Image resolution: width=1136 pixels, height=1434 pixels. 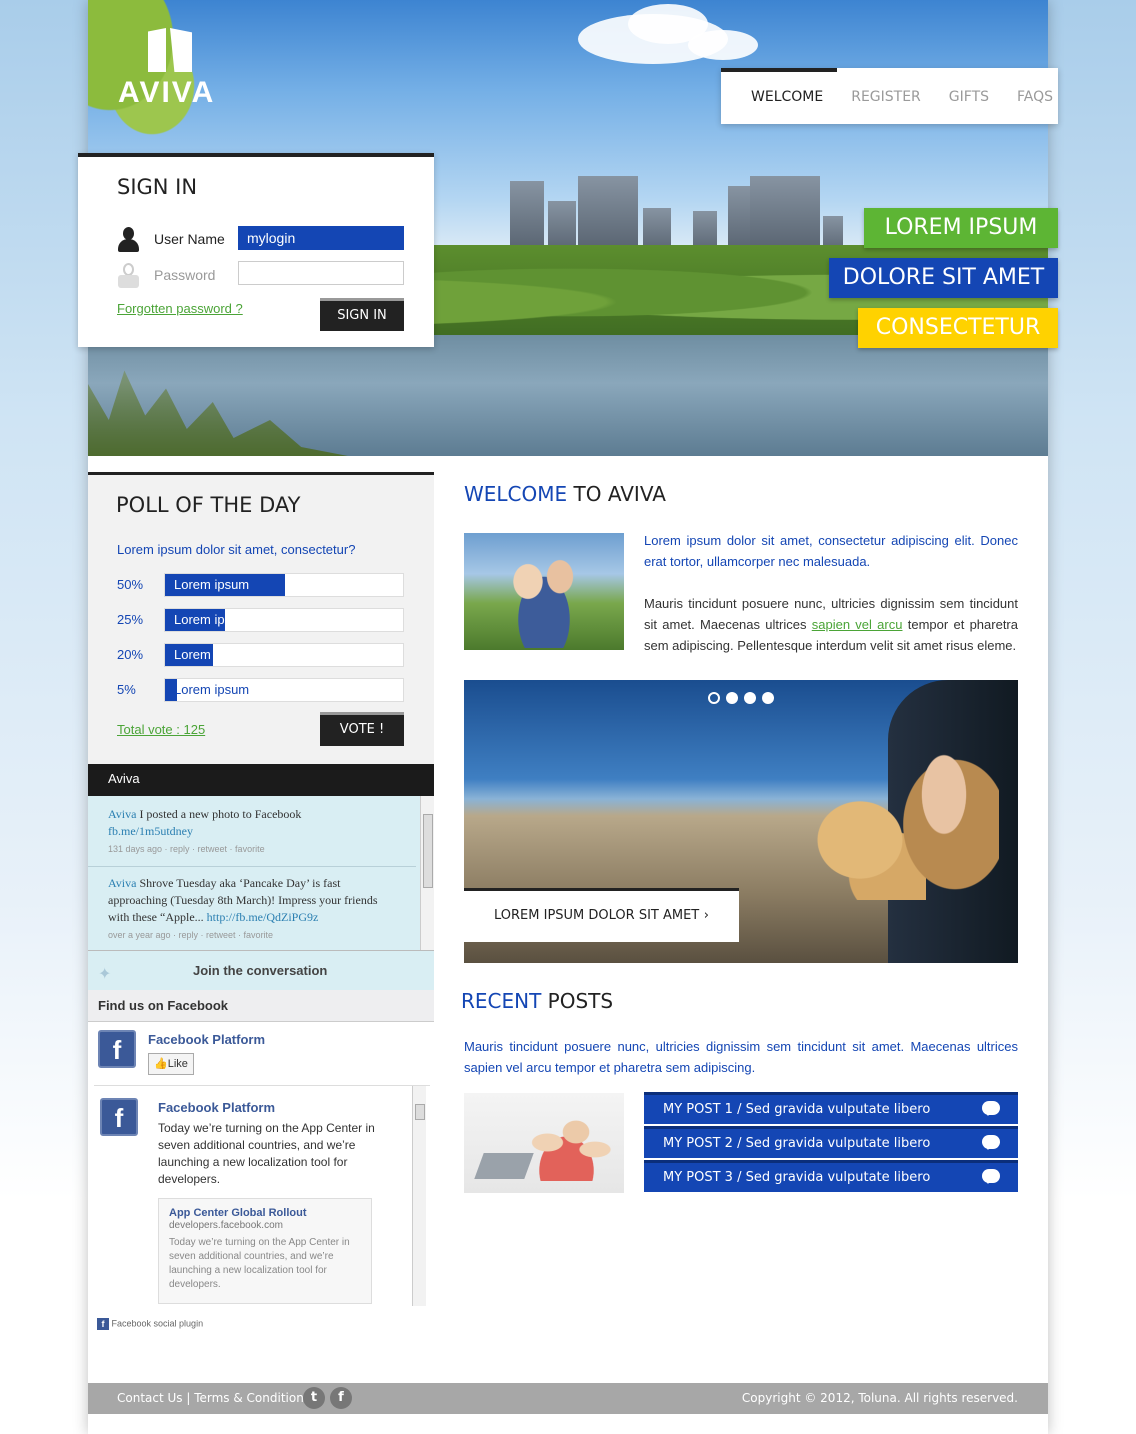 What do you see at coordinates (226, 1225) in the screenshot?
I see `card-domain: developers.facebook.com` at bounding box center [226, 1225].